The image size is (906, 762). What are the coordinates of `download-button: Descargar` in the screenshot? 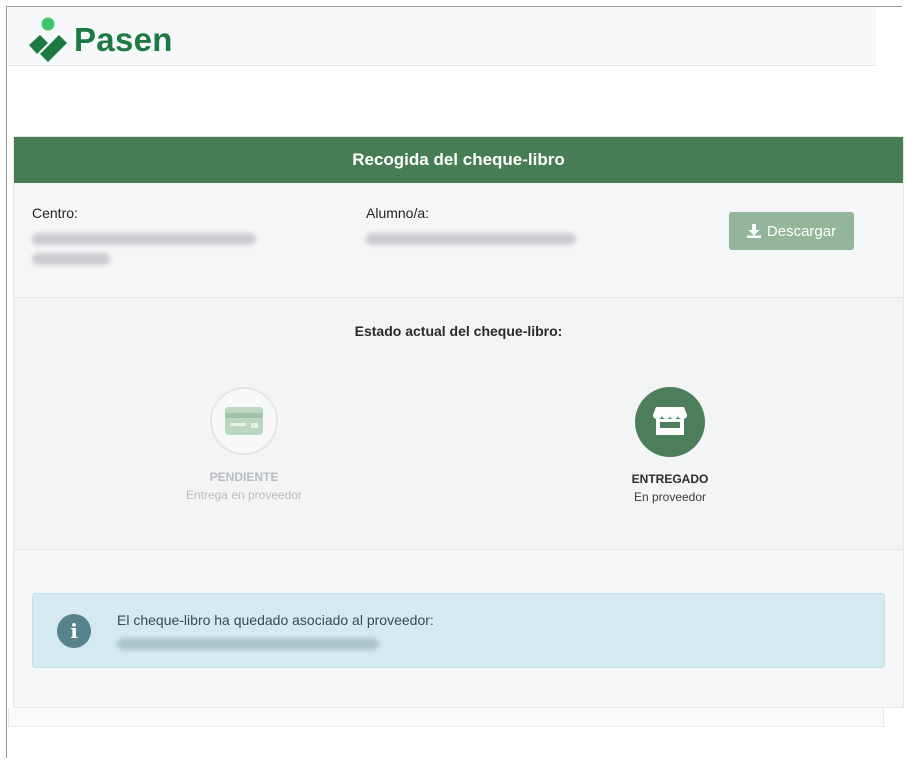 It's located at (791, 231).